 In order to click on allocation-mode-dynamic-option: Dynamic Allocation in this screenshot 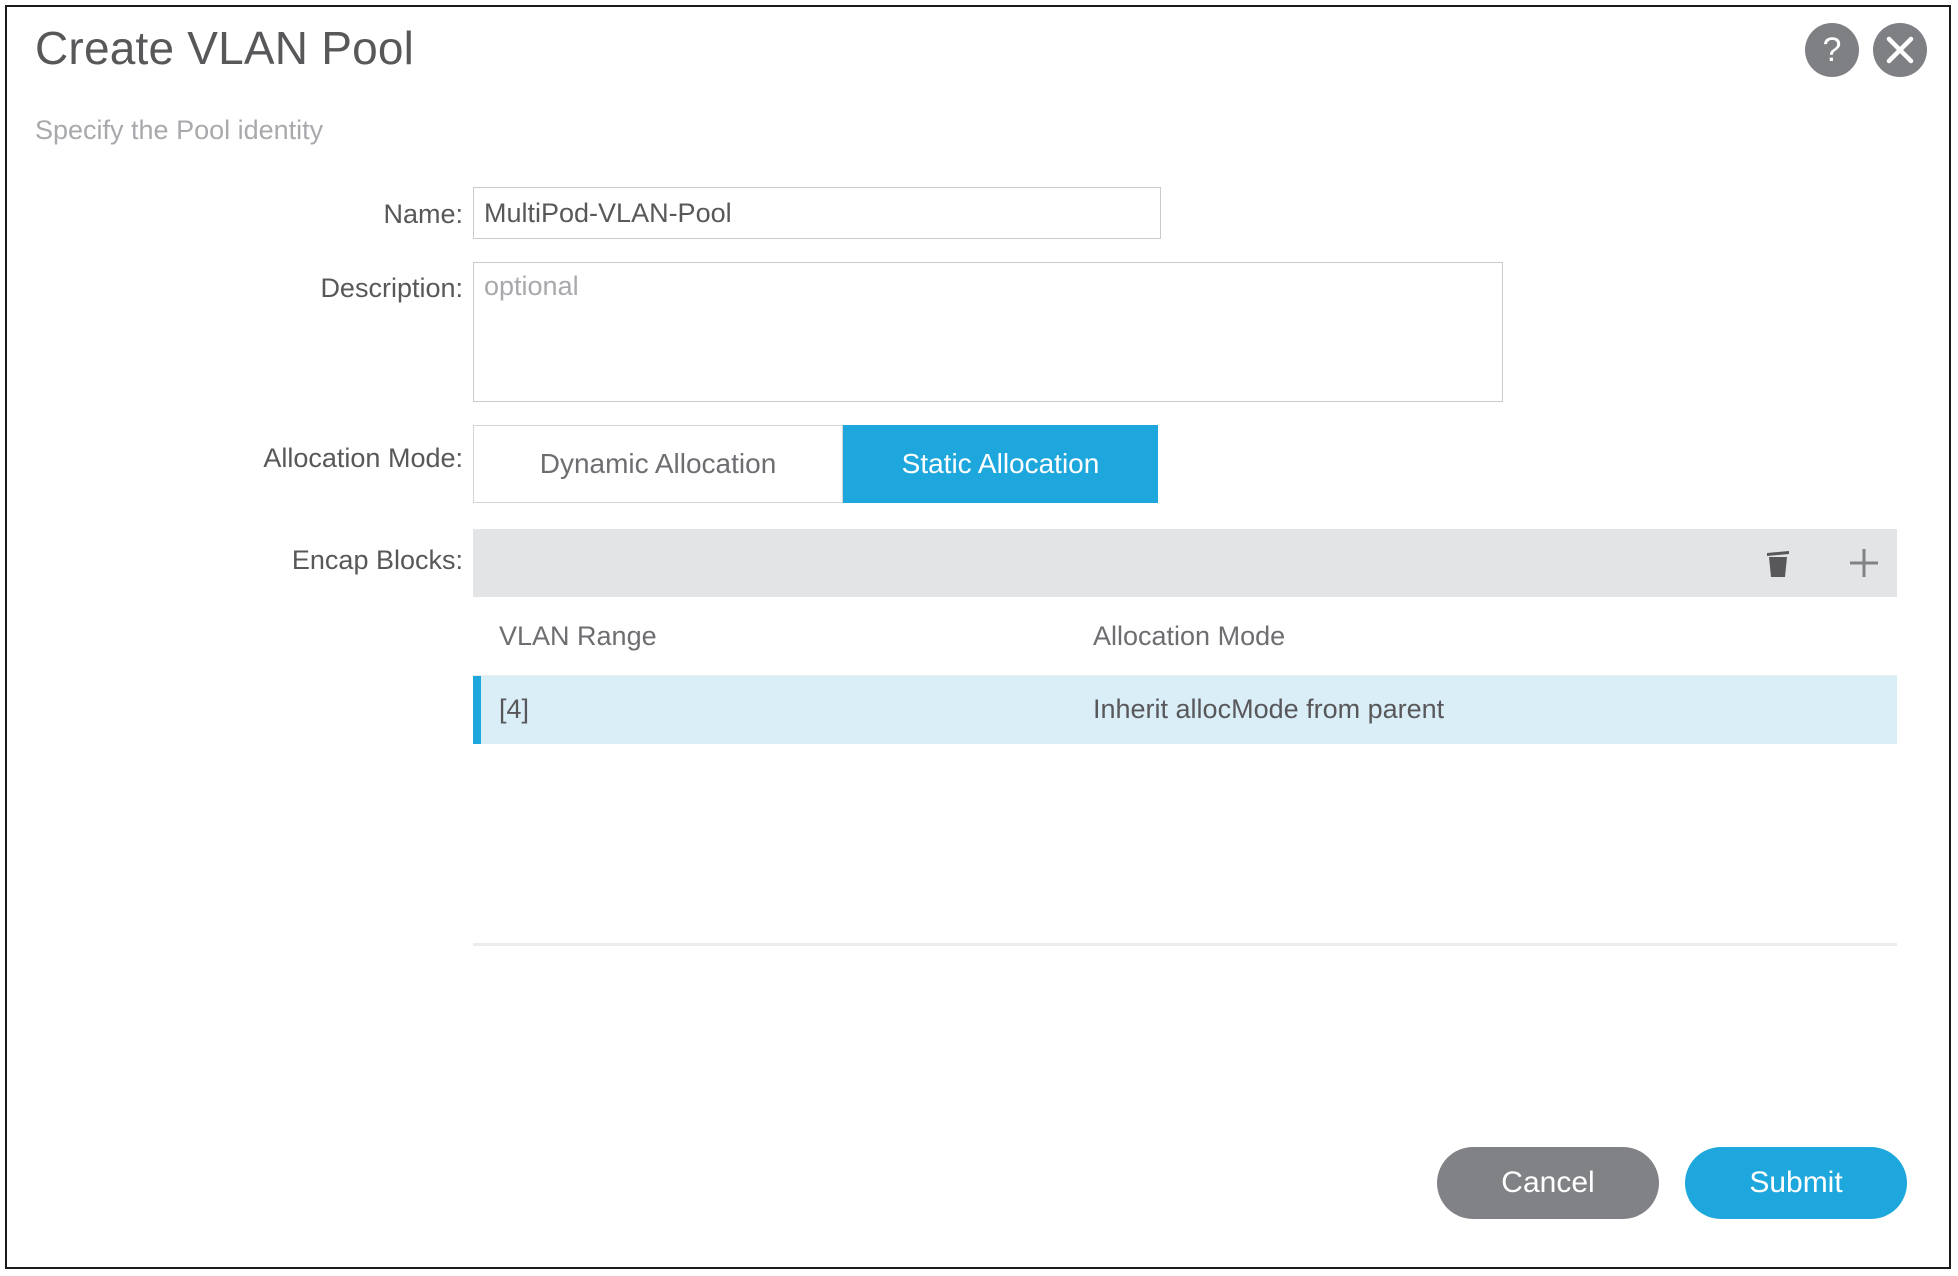, I will do `click(658, 464)`.